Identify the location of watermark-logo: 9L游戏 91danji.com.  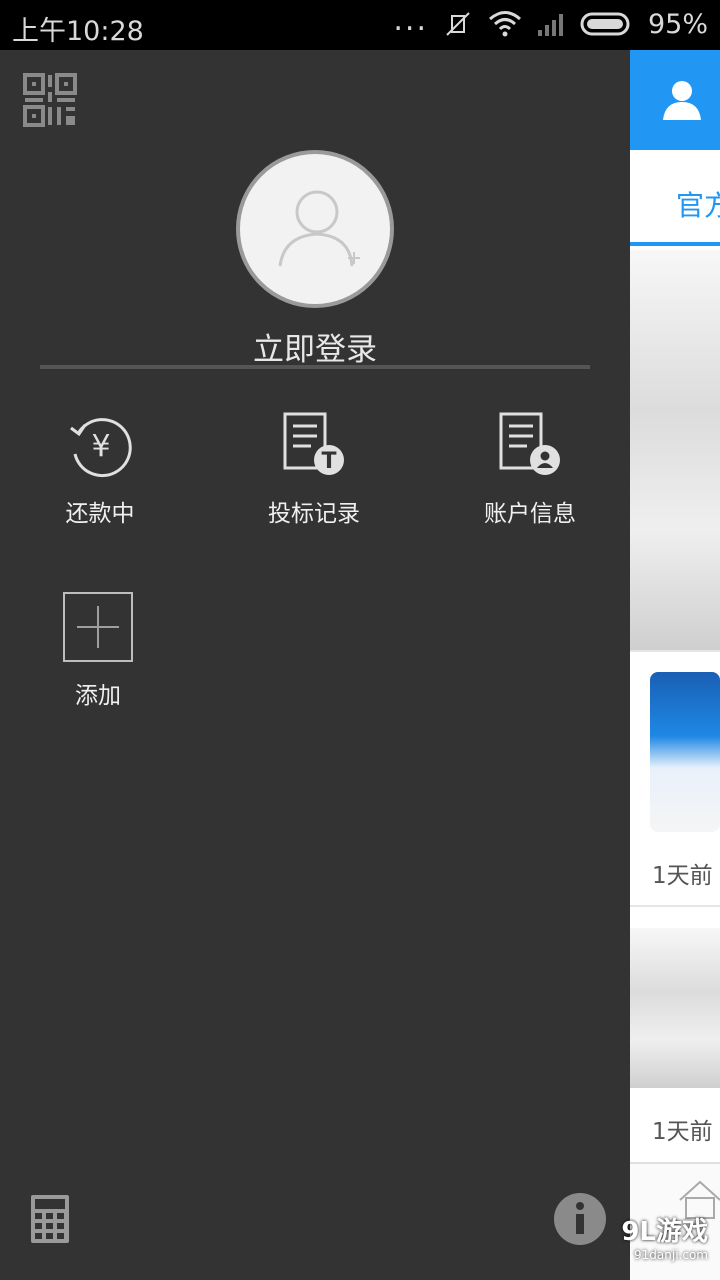
(664, 1236).